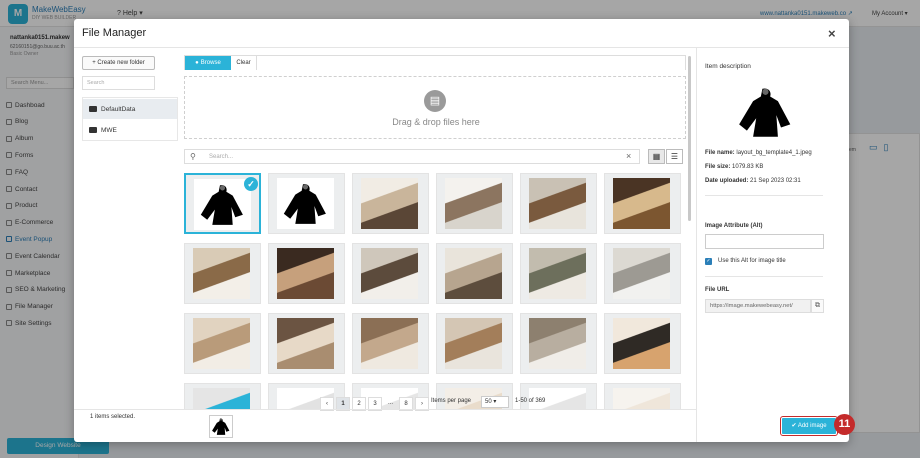  Describe the element at coordinates (197, 63) in the screenshot. I see `upload-icon: ●` at that location.